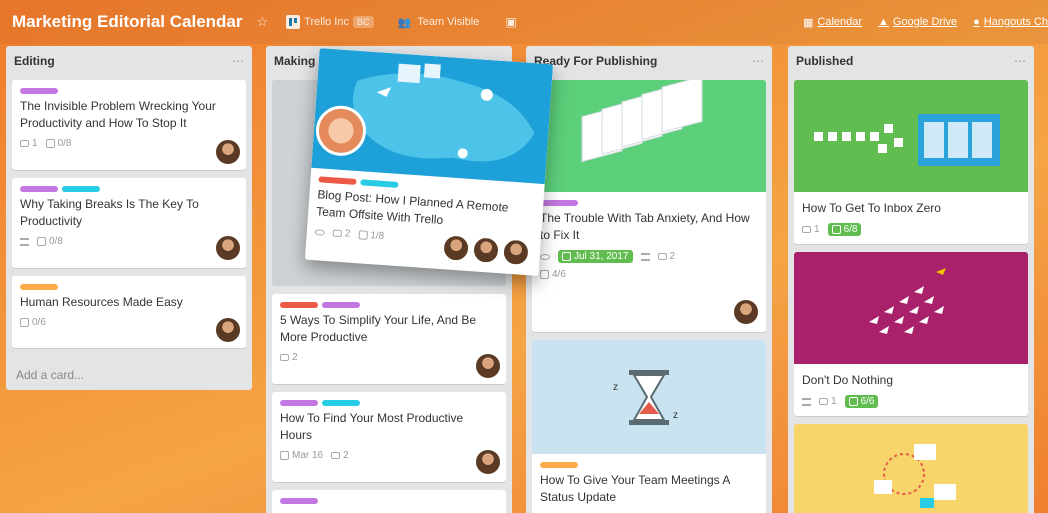  I want to click on checklist-badge: 6/8, so click(844, 229).